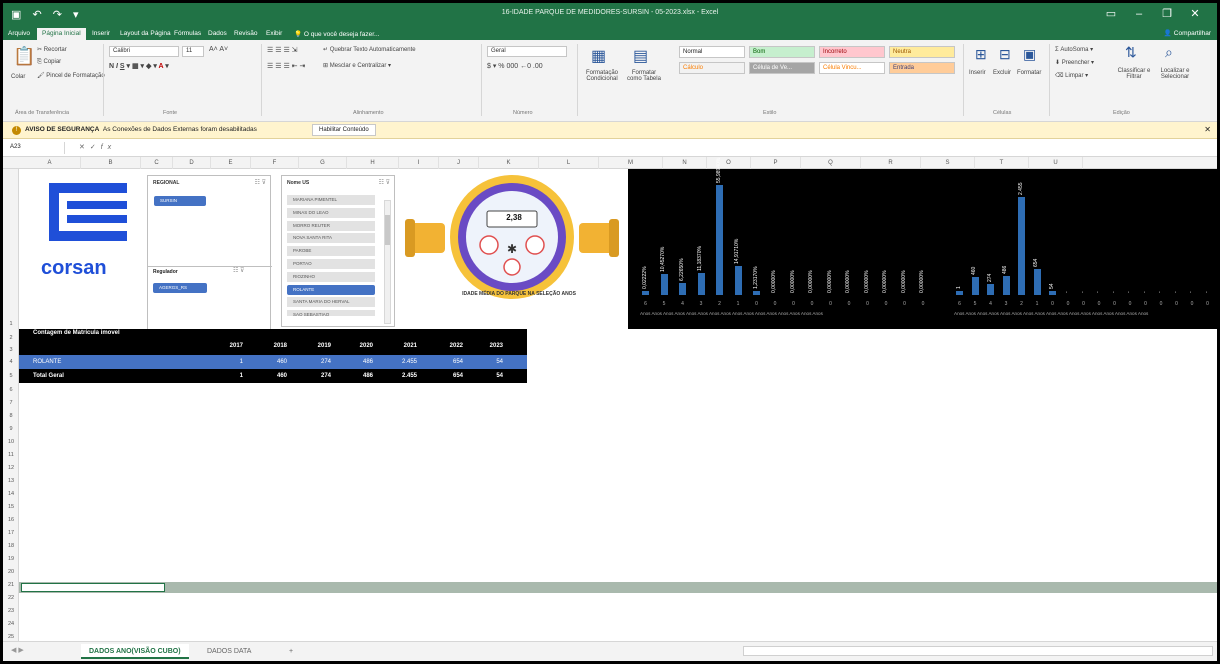 The width and height of the screenshot is (1220, 664). What do you see at coordinates (209, 254) in the screenshot?
I see `slicer-regional: REGIONAL ☷ ⊽ SURSIN REGIONAL` at bounding box center [209, 254].